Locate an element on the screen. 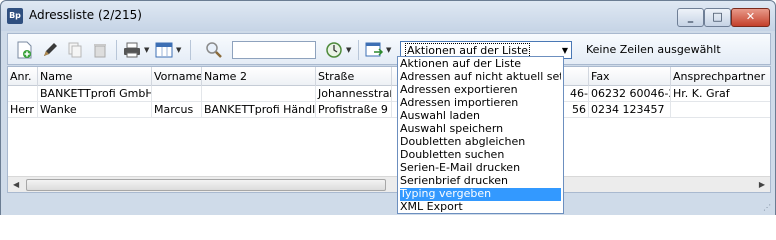 The width and height of the screenshot is (776, 240). close-button: ✕ is located at coordinates (750, 17).